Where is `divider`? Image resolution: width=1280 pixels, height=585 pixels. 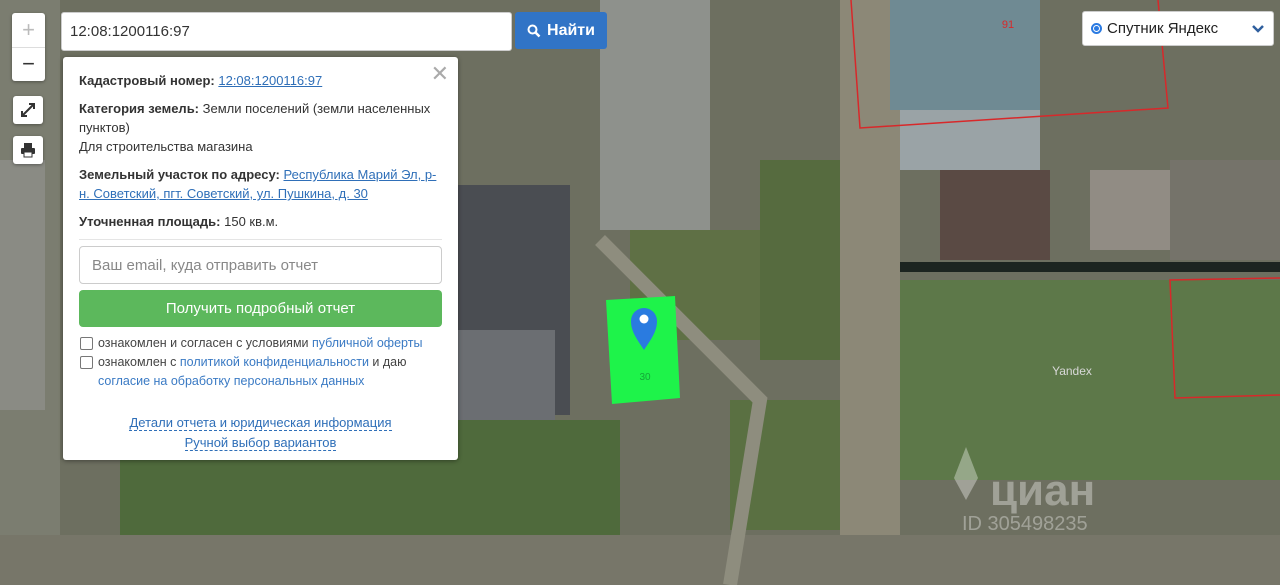
divider is located at coordinates (260, 239).